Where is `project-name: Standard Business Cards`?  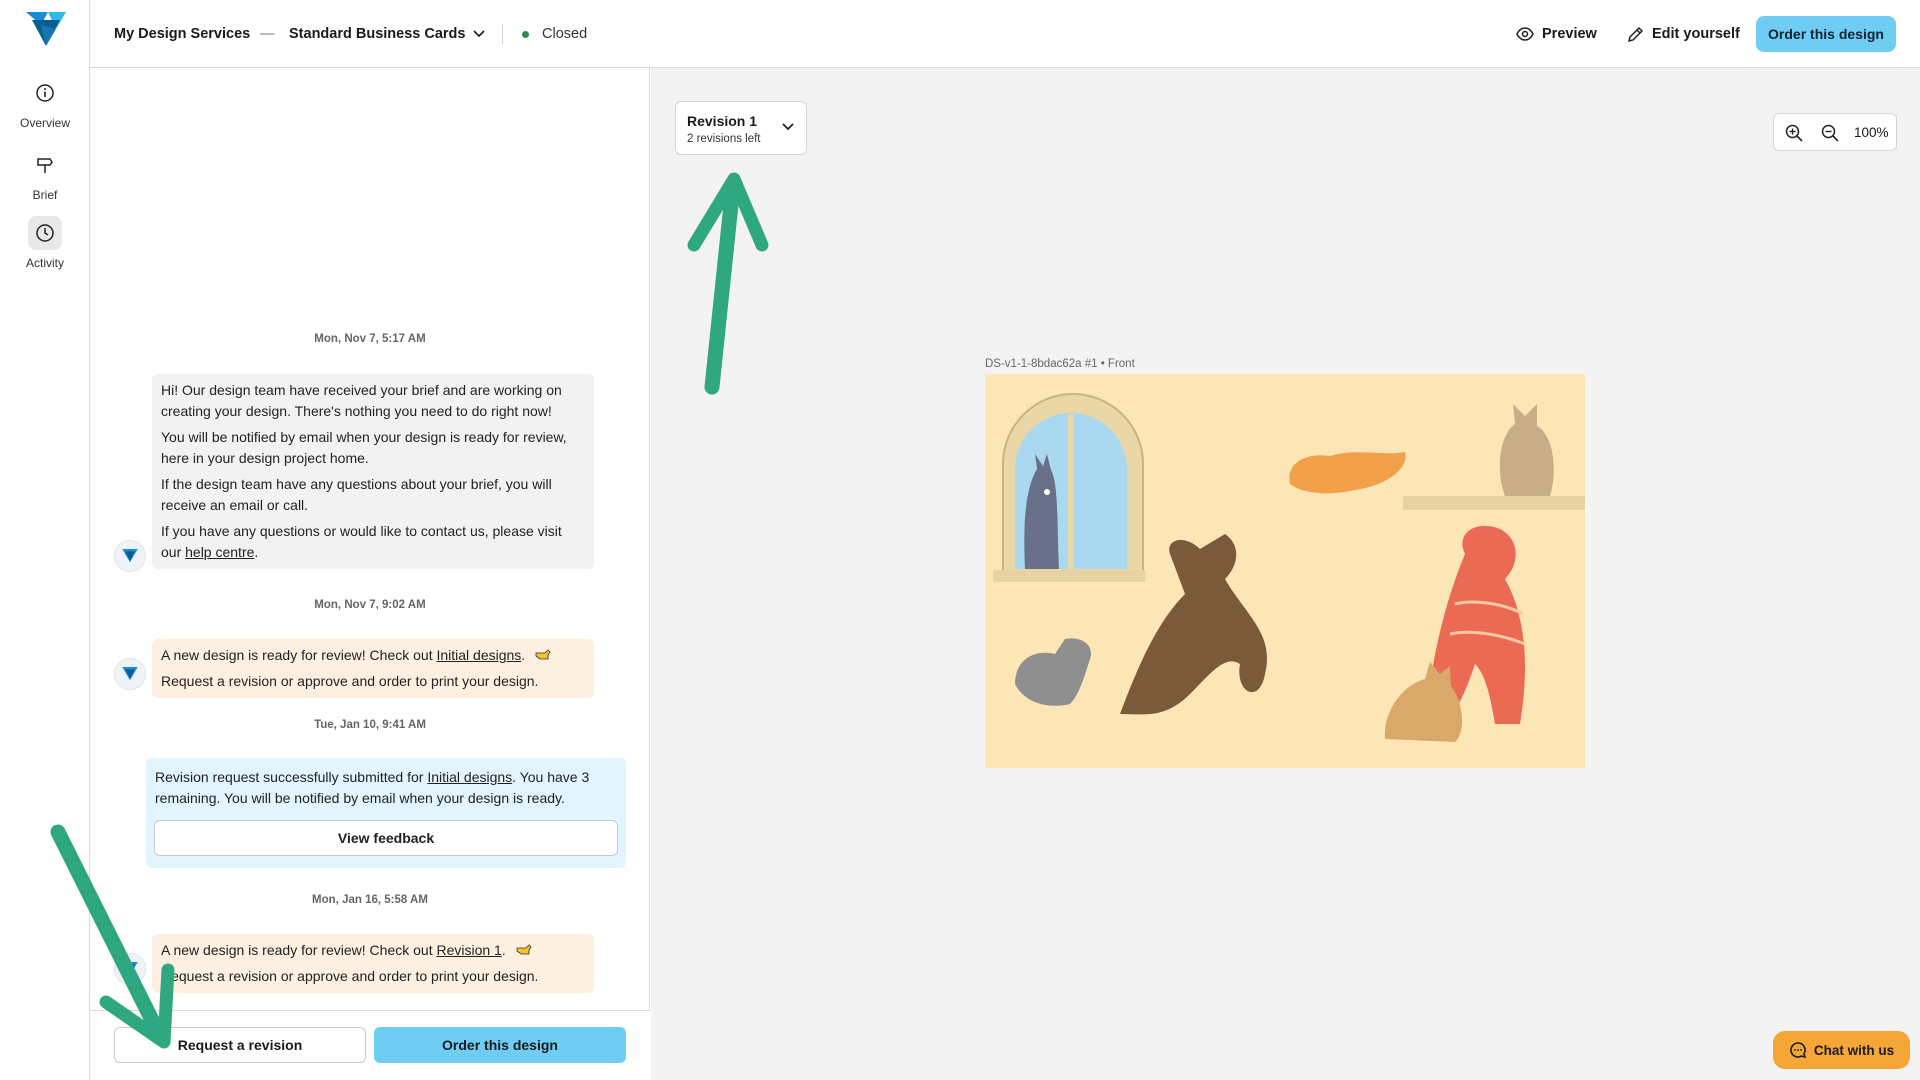
project-name: Standard Business Cards is located at coordinates (377, 34).